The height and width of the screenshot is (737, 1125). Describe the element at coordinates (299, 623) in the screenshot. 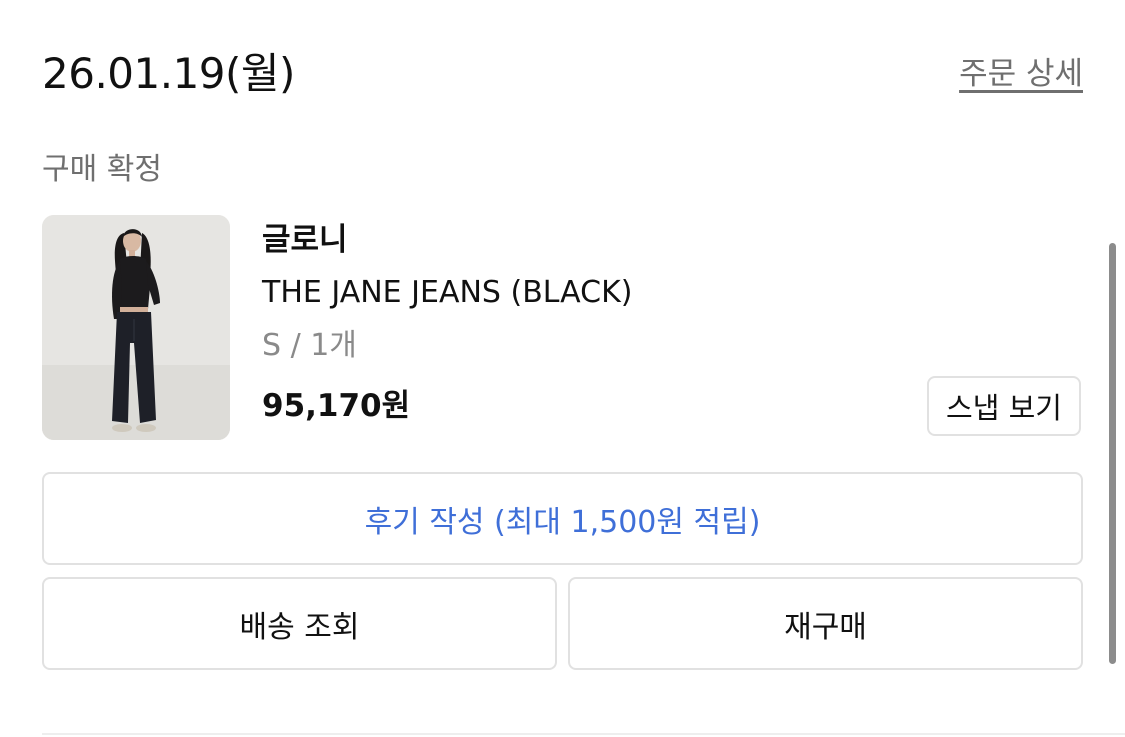

I see `track-shipping-button: 배송 조회` at that location.